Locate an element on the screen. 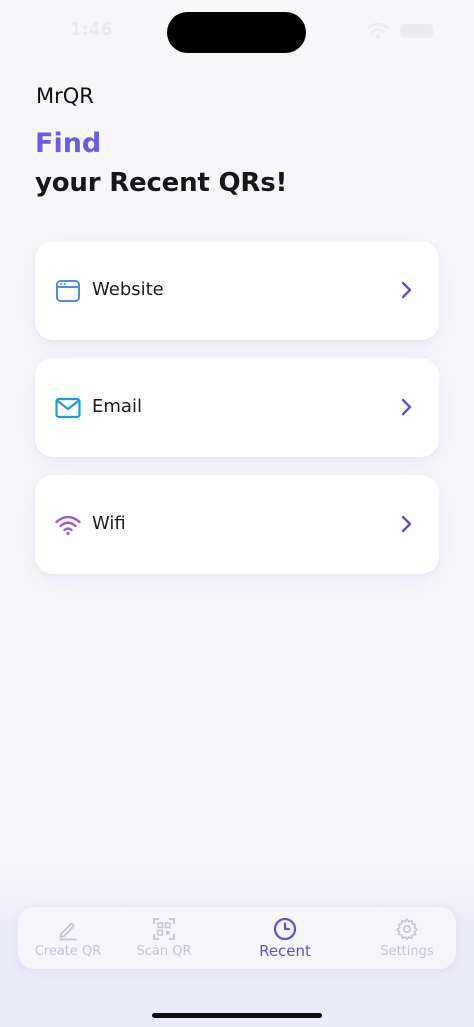  category-card-website: Website is located at coordinates (237, 290).